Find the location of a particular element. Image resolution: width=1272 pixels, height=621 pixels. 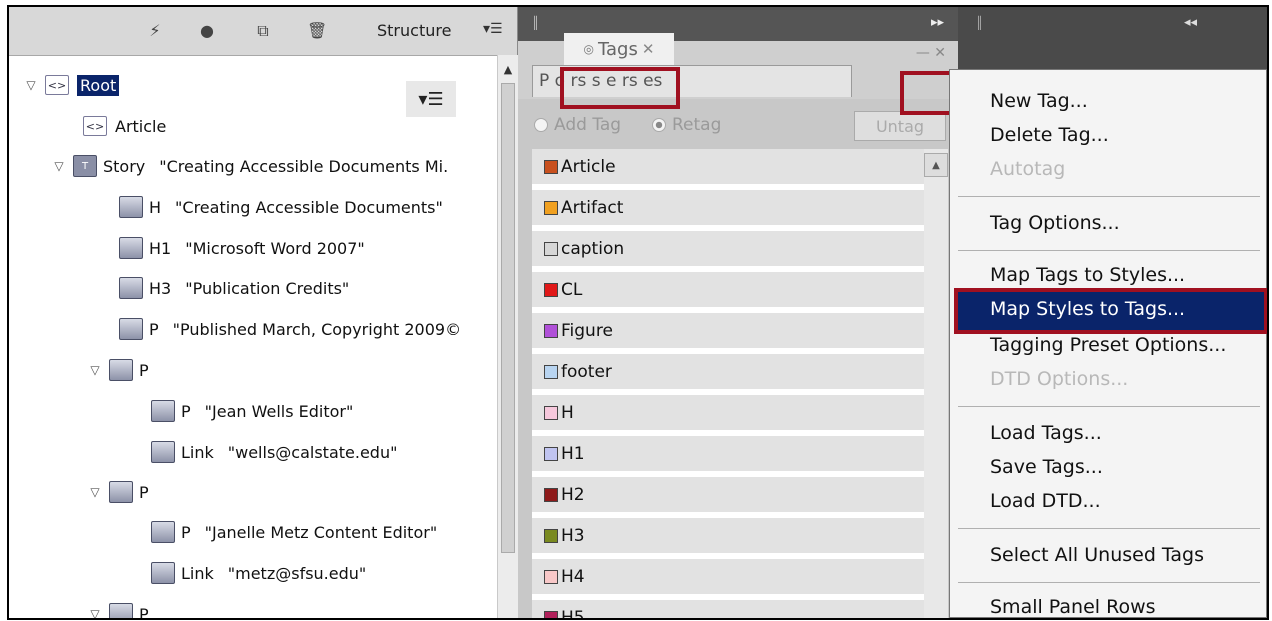

expand-arrows-icon: ▸▸ is located at coordinates (937, 22).